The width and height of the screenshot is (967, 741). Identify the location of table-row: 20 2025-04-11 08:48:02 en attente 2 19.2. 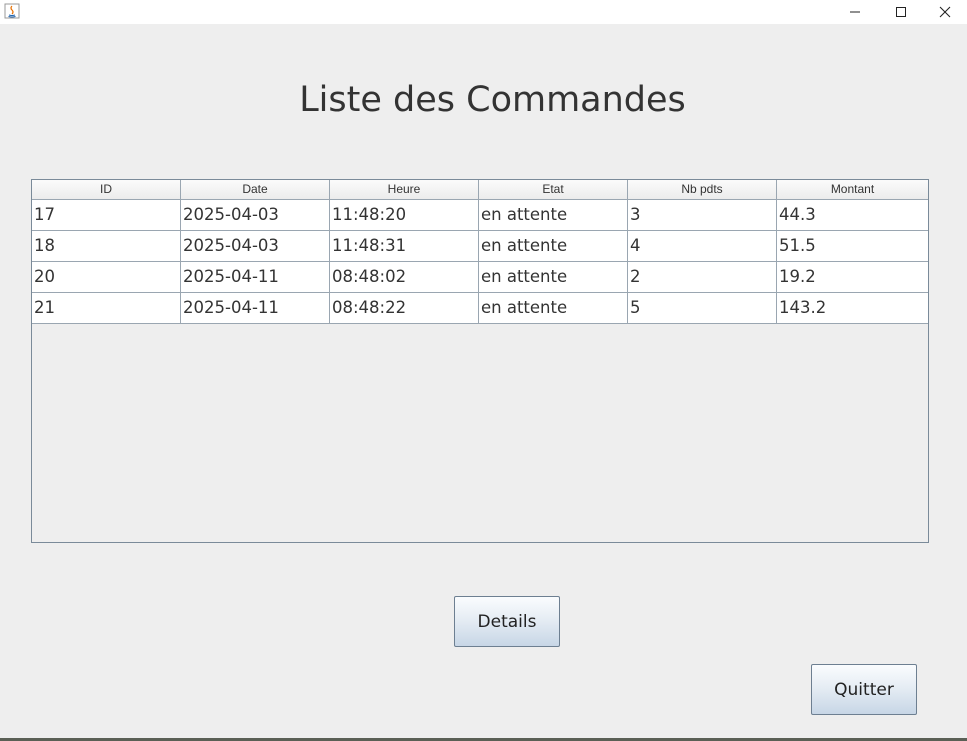
(480, 277).